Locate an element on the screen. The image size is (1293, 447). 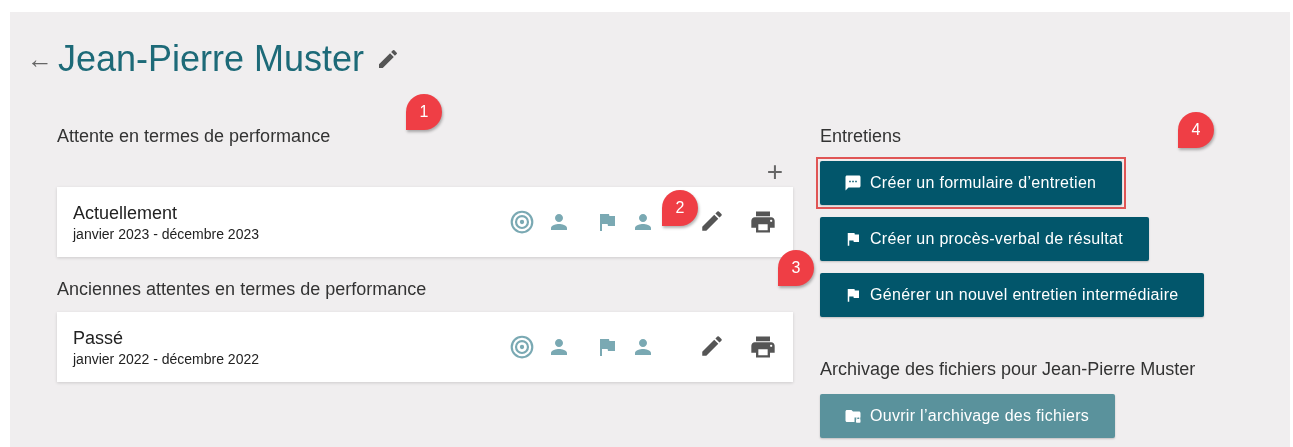
callout-marker: 1 is located at coordinates (424, 112).